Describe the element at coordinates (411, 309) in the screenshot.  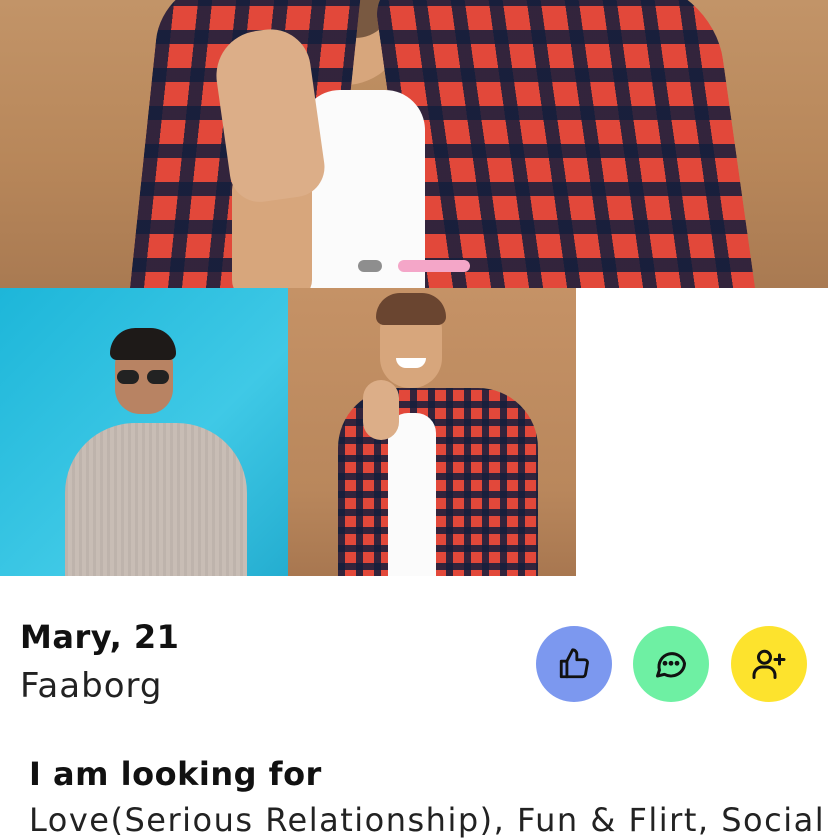
I see `thumb2-hair` at that location.